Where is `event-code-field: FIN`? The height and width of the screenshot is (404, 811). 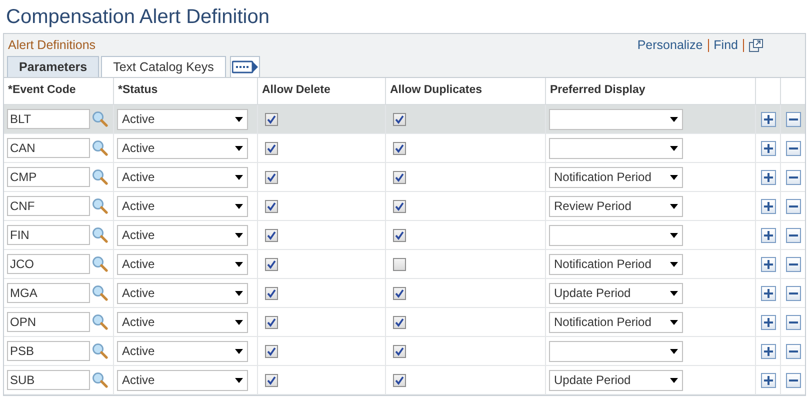
event-code-field: FIN is located at coordinates (48, 235).